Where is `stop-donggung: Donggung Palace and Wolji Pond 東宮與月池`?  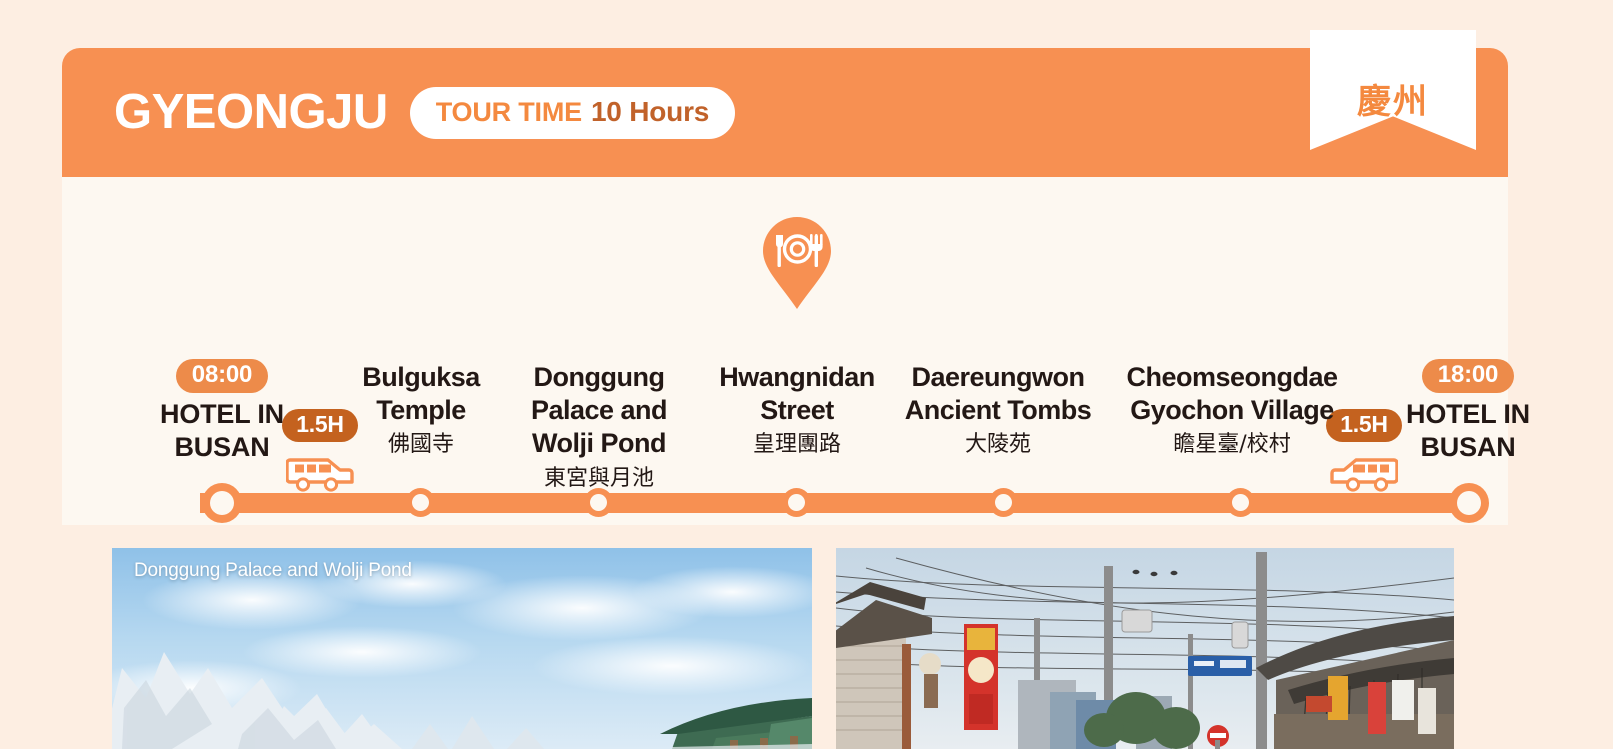
stop-donggung: Donggung Palace and Wolji Pond 東宮與月池 is located at coordinates (599, 428).